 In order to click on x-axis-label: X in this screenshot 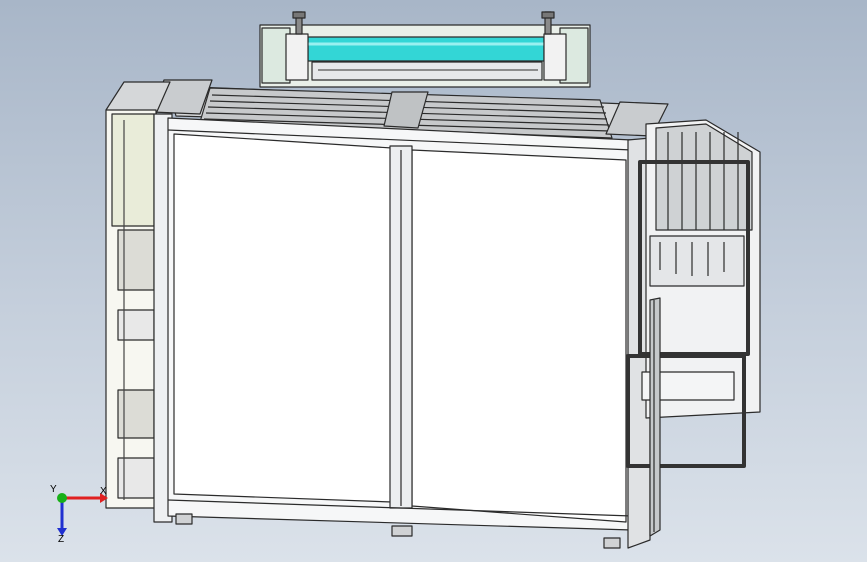, I will do `click(103, 491)`.